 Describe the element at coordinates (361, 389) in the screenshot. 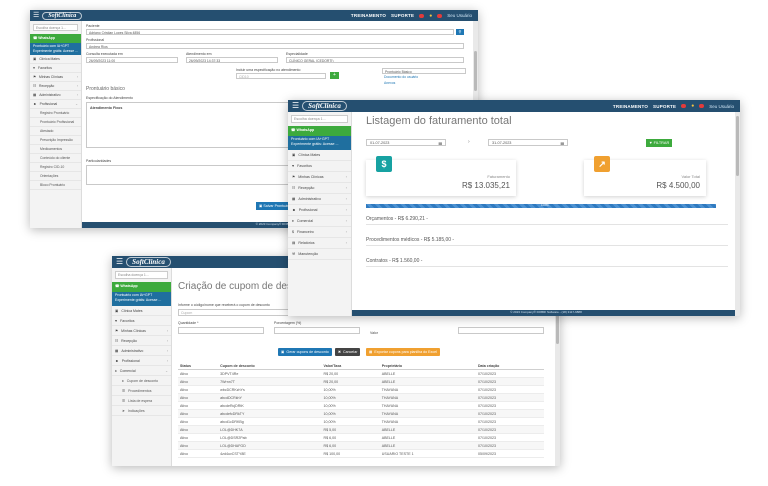

I see `table-row: Ativo wbcDCRKzhYs 10,00% THAYANA 07/10/2023` at that location.